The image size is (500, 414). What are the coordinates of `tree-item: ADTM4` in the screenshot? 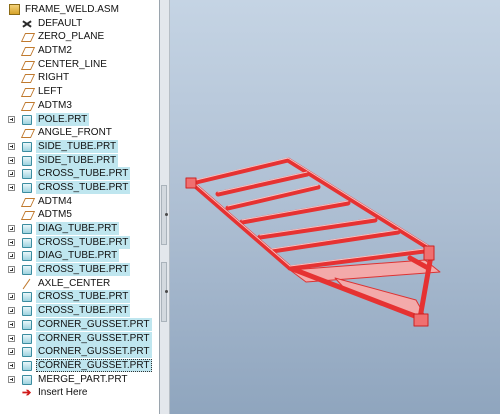 It's located at (79, 202).